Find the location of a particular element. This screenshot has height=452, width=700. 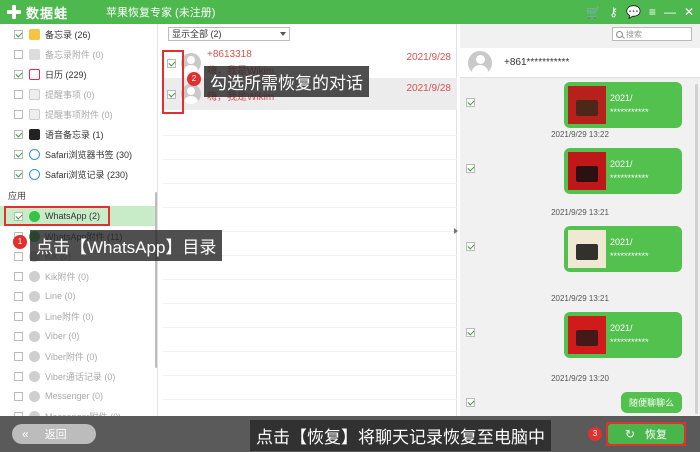

sidebar-item: 备忘录 (26) is located at coordinates (78, 34).